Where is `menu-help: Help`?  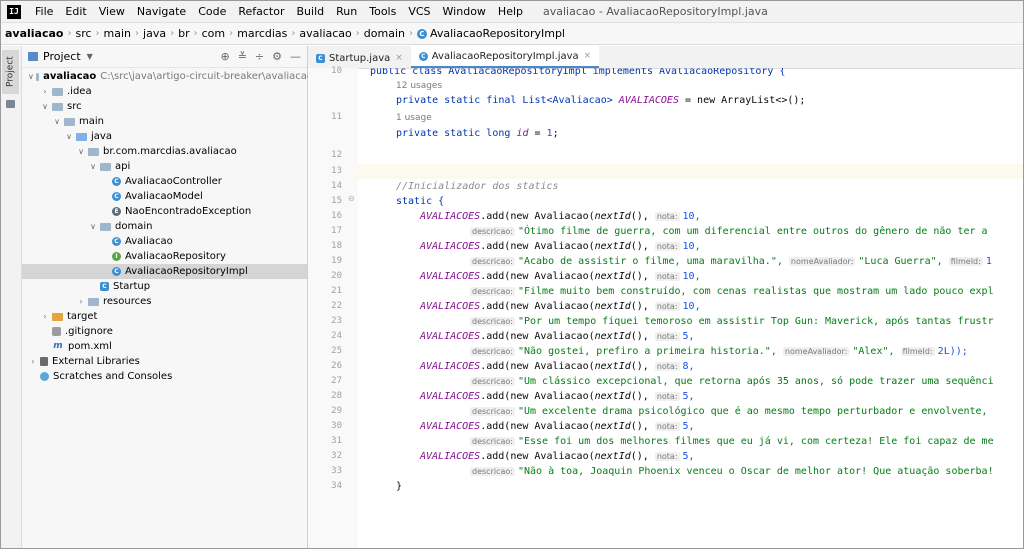 menu-help: Help is located at coordinates (510, 11).